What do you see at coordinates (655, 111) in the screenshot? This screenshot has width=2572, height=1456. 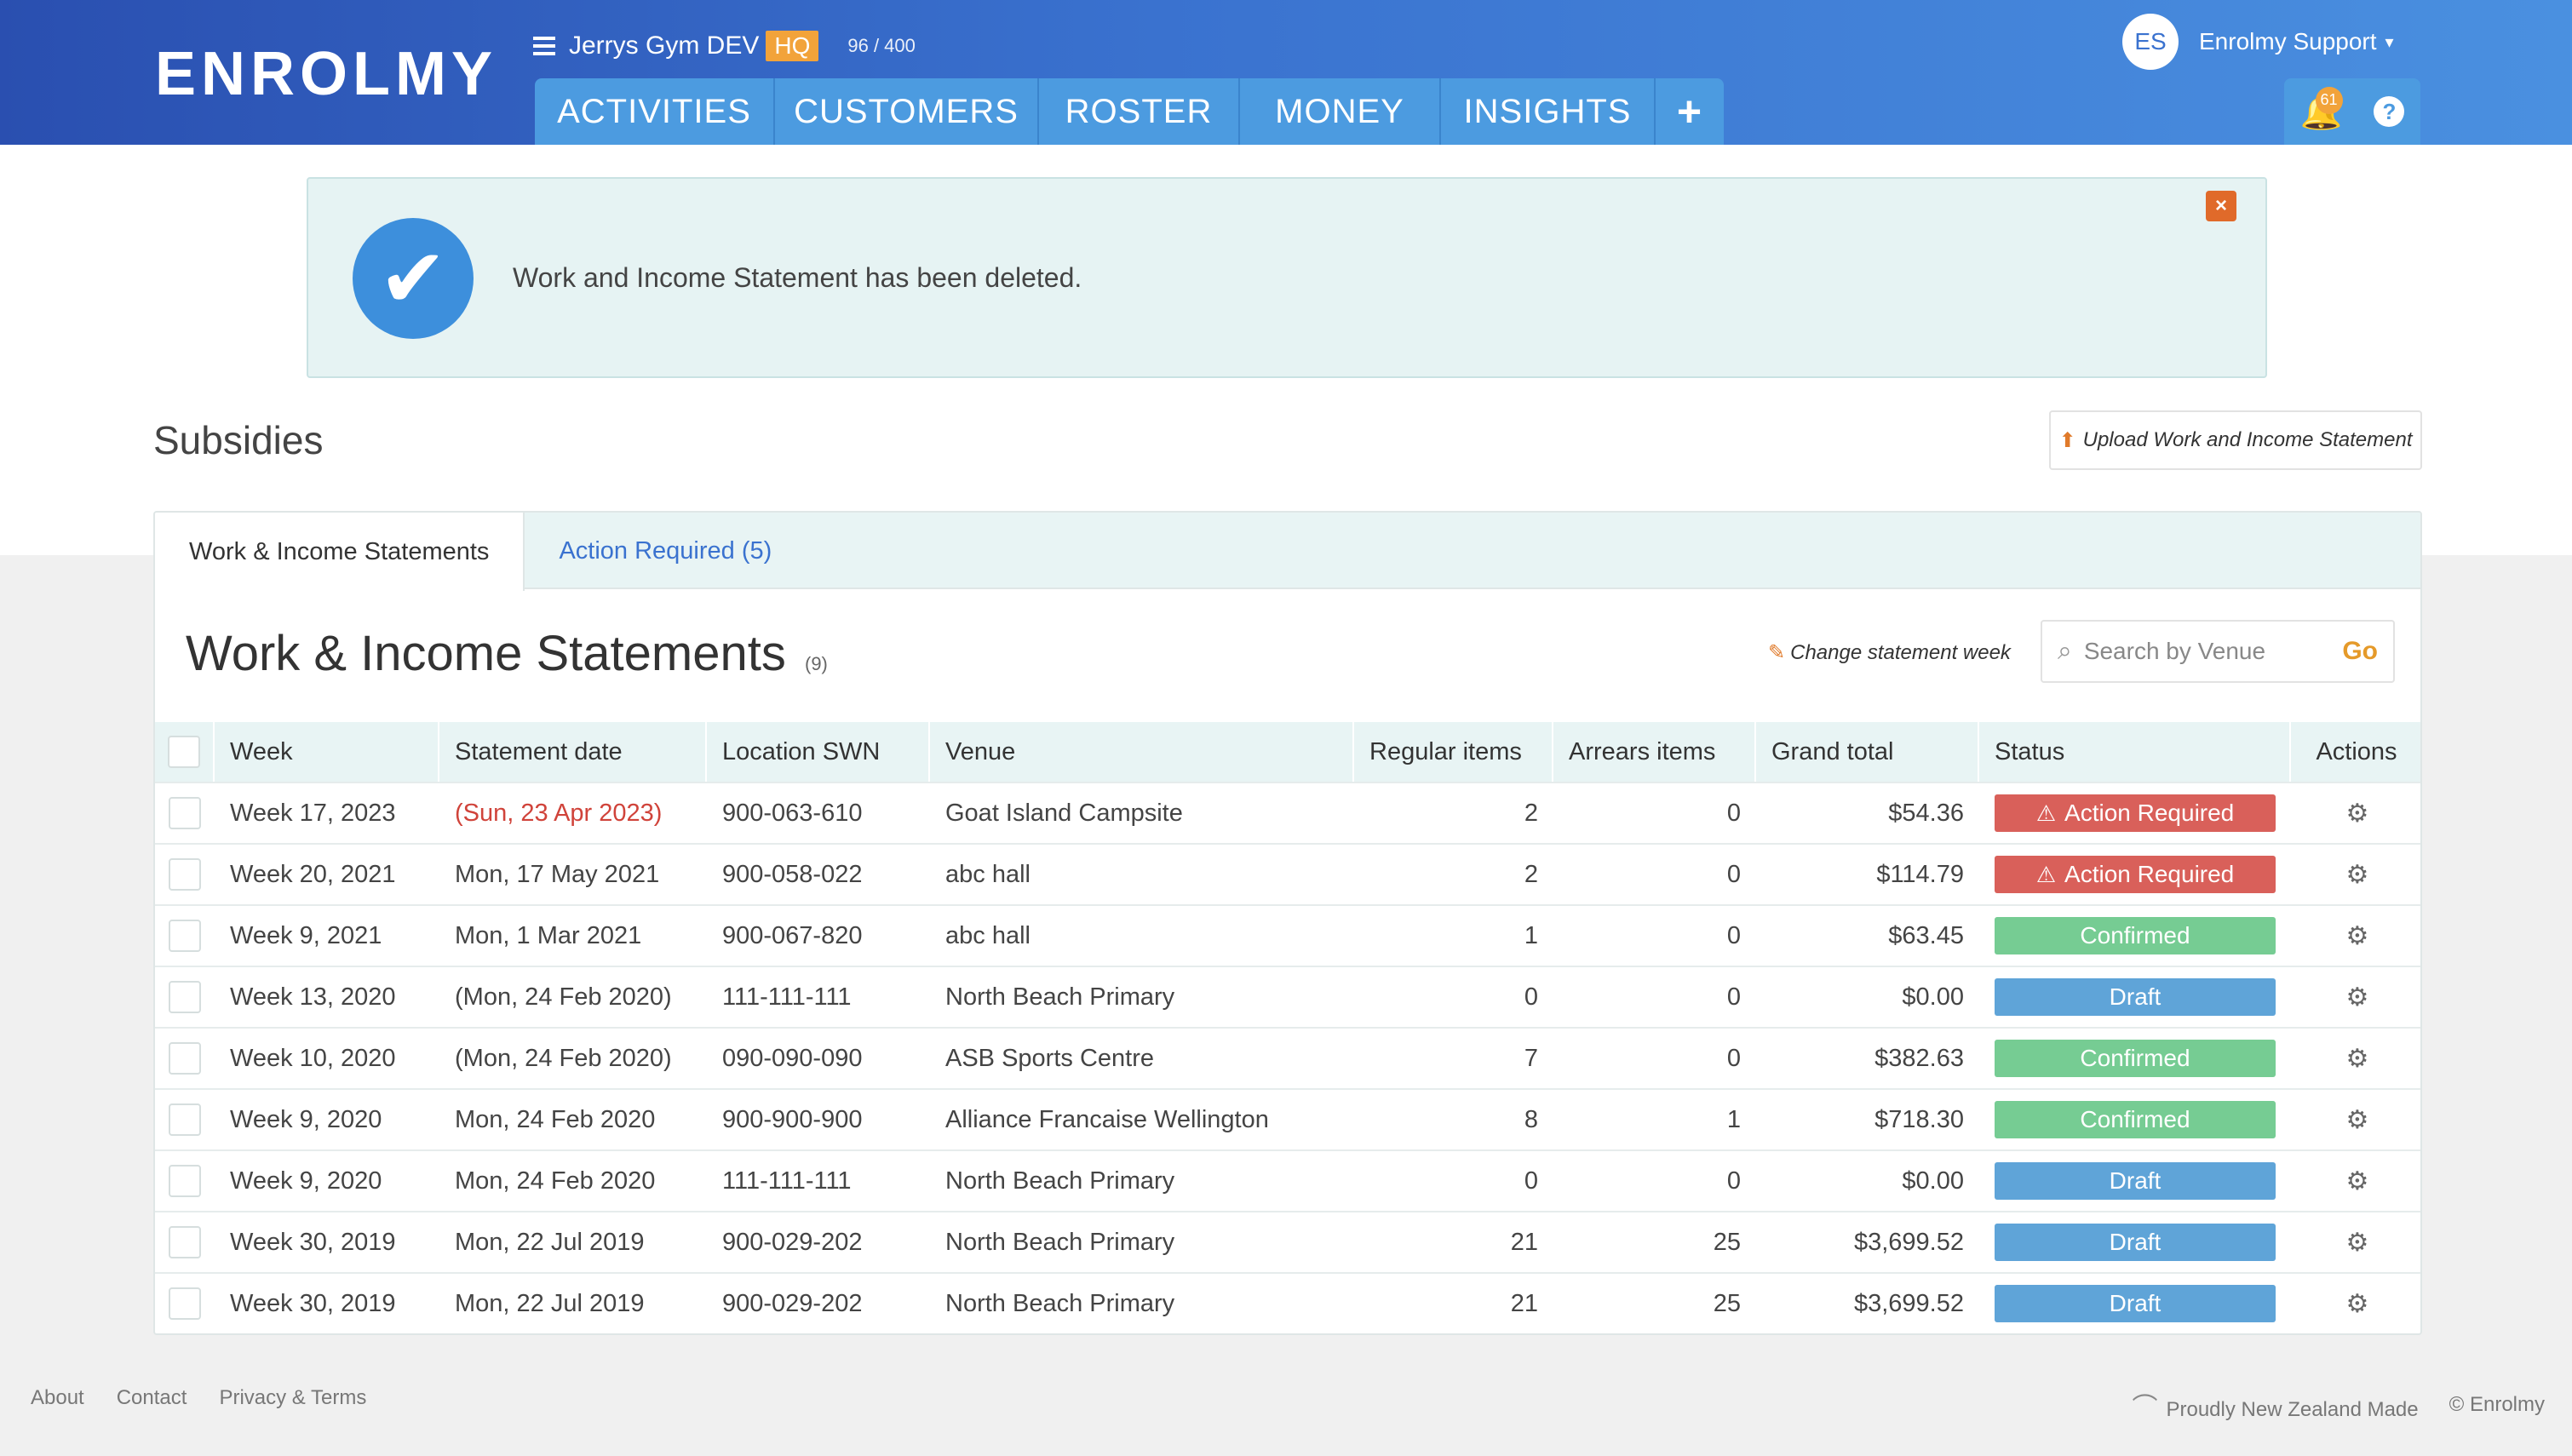 I see `nav-activities: ACTIVITIES` at bounding box center [655, 111].